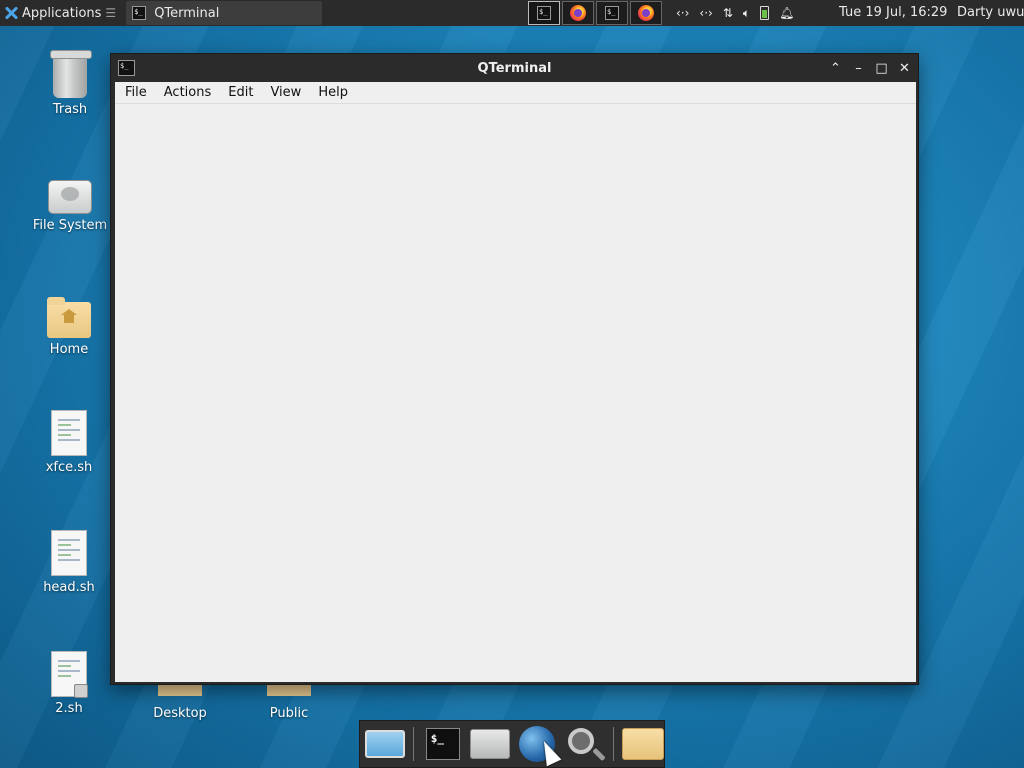 This screenshot has width=1024, height=768. I want to click on desktop-icon-2-sh: 2.sh, so click(69, 683).